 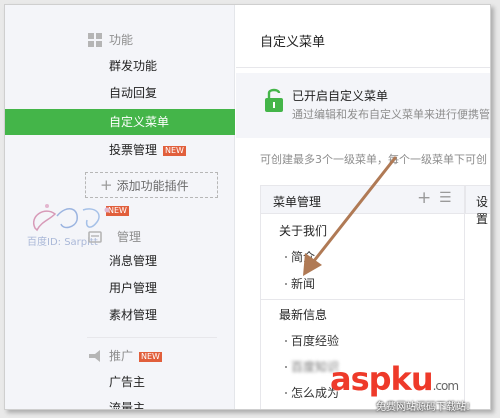 What do you see at coordinates (151, 194) in the screenshot?
I see `add-plugin-button: + 添加功能插件NEW` at bounding box center [151, 194].